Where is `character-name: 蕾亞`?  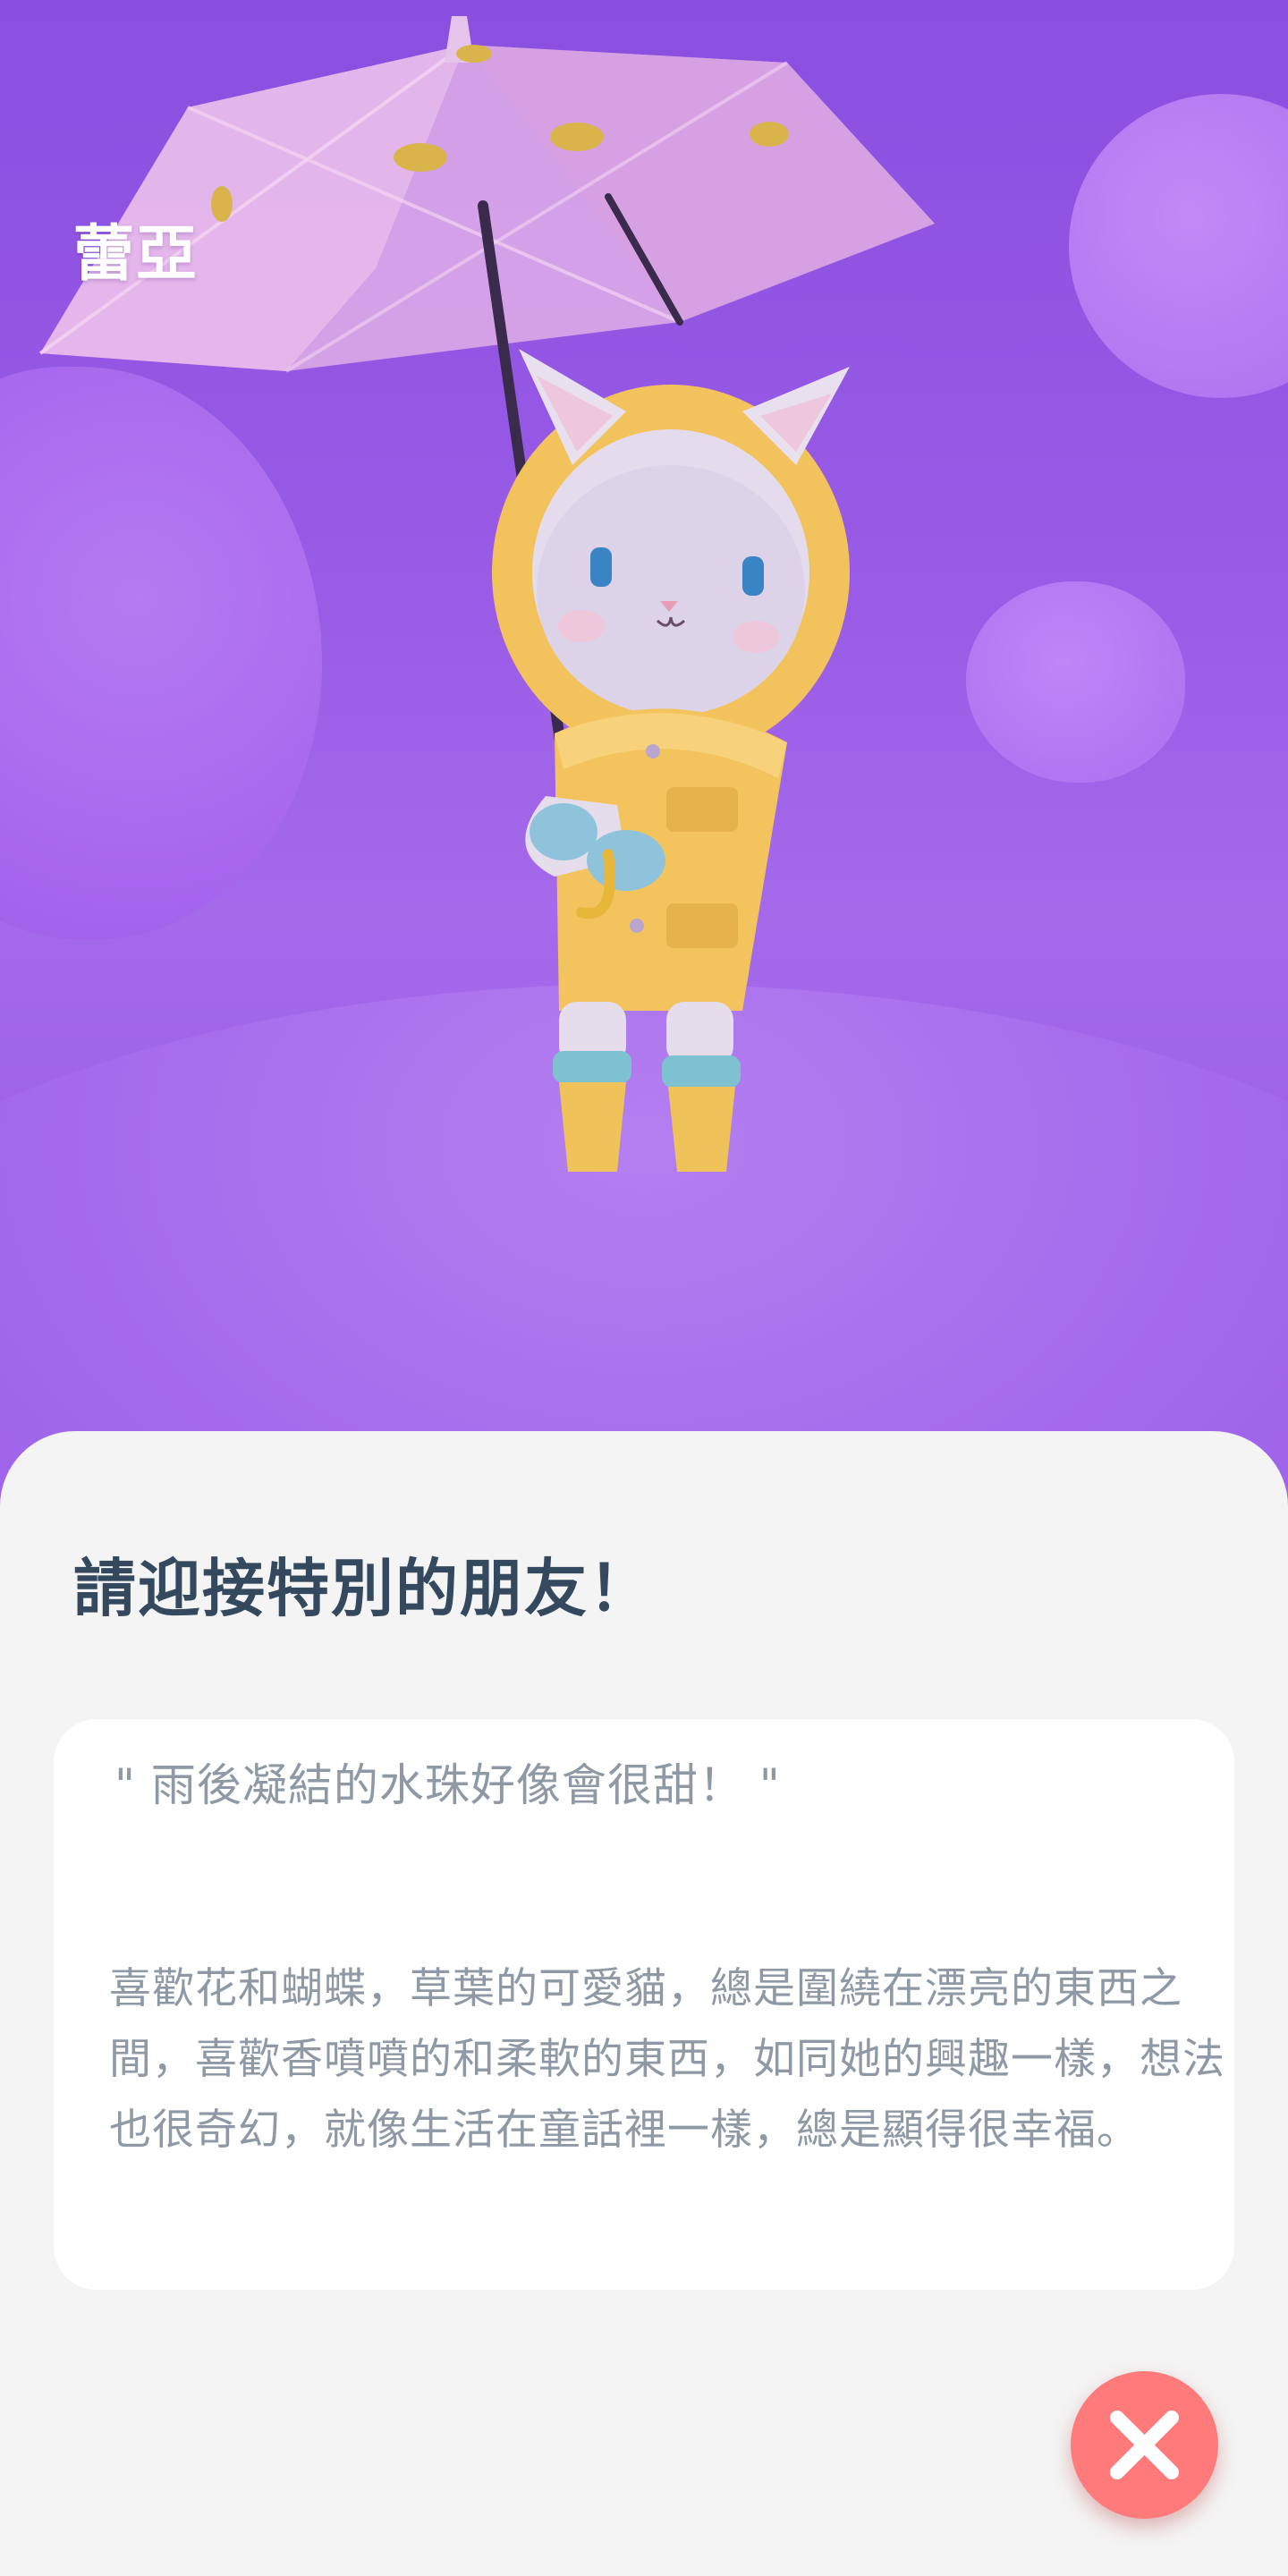 character-name: 蕾亞 is located at coordinates (136, 254).